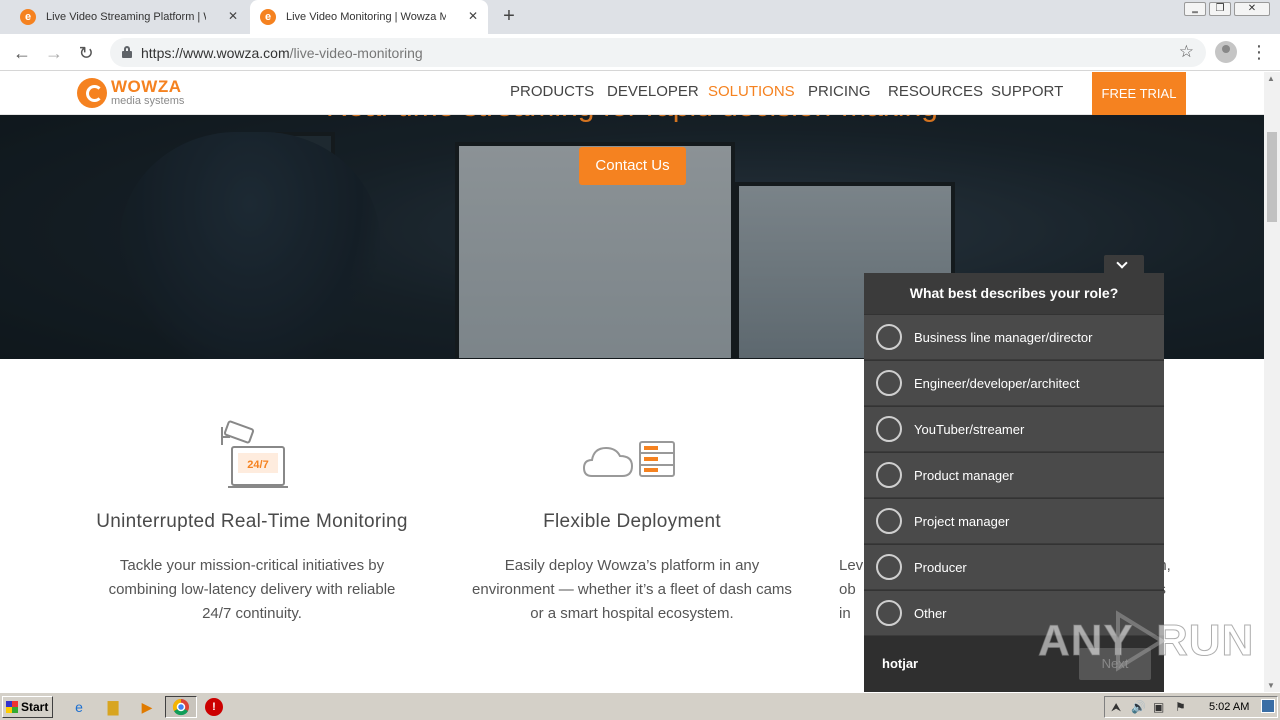 This screenshot has height=720, width=1280. Describe the element at coordinates (632, 521) in the screenshot. I see `feature-title: Flexible Deployment` at that location.